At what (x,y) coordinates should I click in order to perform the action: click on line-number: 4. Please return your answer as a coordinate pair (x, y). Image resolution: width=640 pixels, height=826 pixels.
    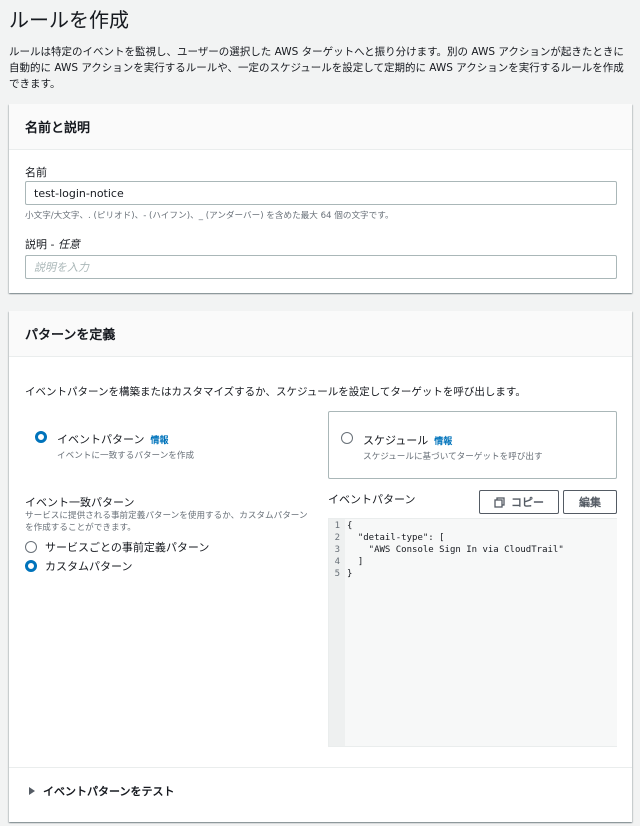
    Looking at the image, I should click on (337, 562).